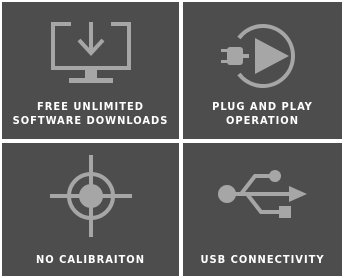 The image size is (344, 278). I want to click on feature-label: USB CONNECTIVITY, so click(262, 260).